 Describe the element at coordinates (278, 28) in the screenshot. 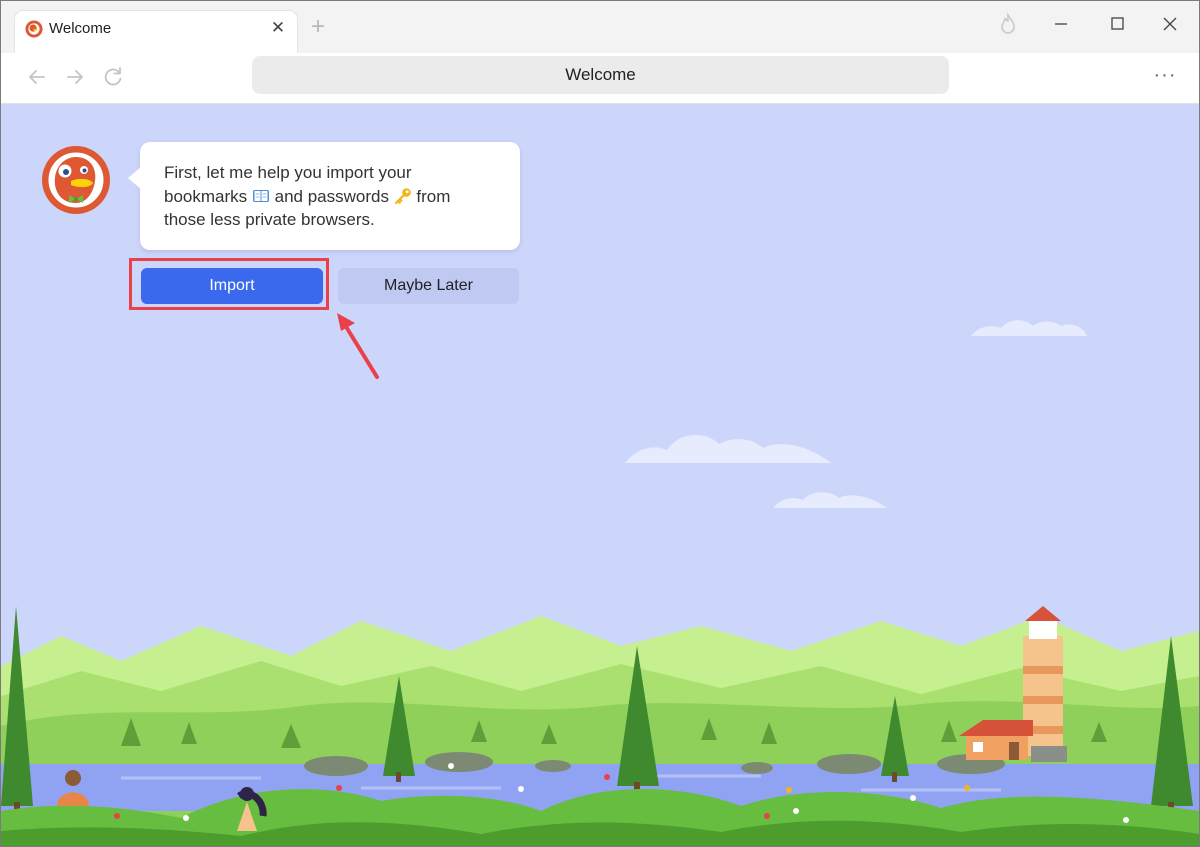

I see `close-tab-icon: ✕` at that location.